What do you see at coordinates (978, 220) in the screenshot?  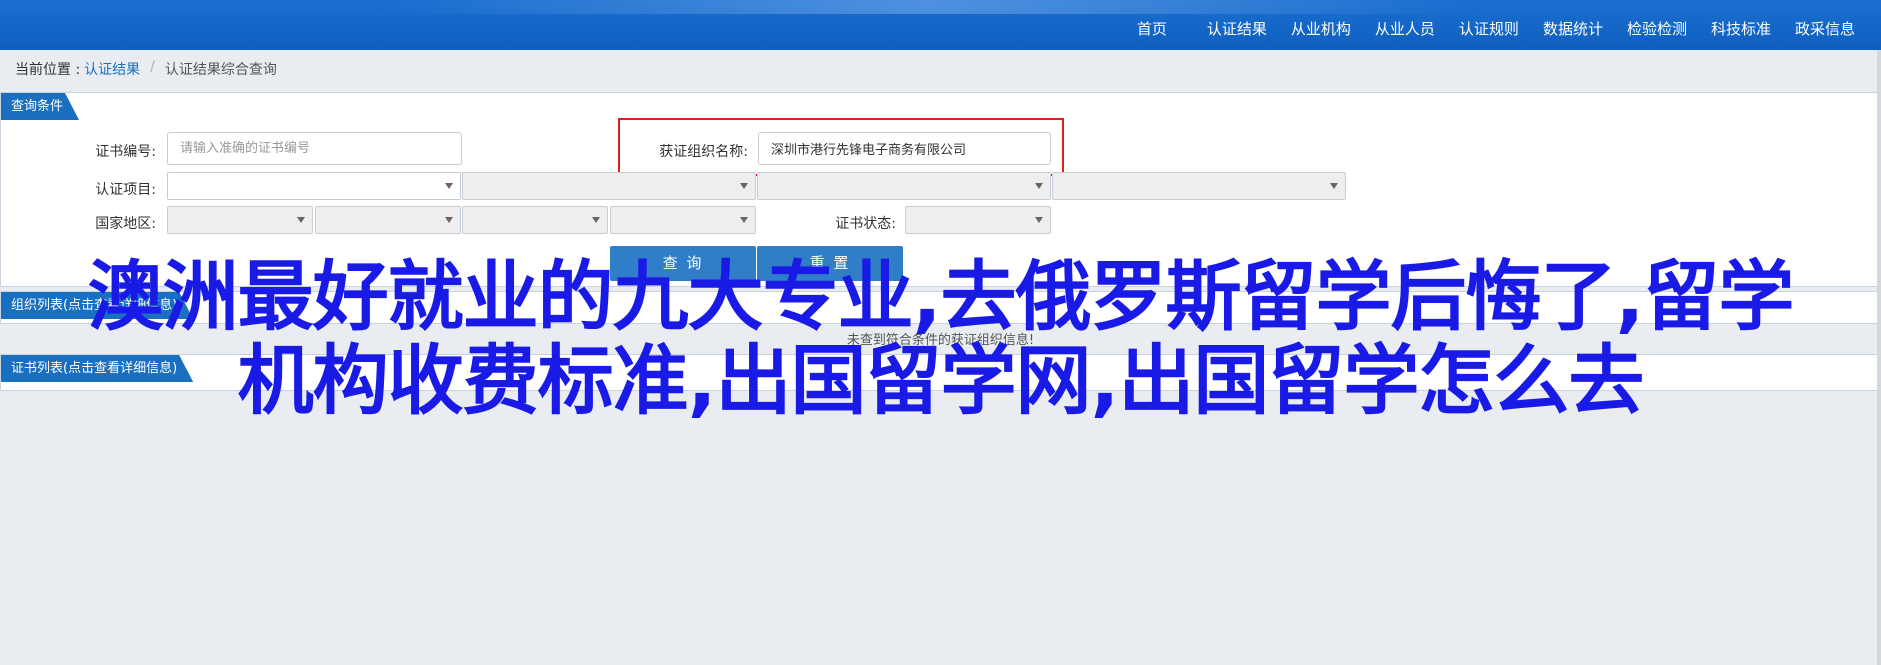 I see `cert-status-select` at bounding box center [978, 220].